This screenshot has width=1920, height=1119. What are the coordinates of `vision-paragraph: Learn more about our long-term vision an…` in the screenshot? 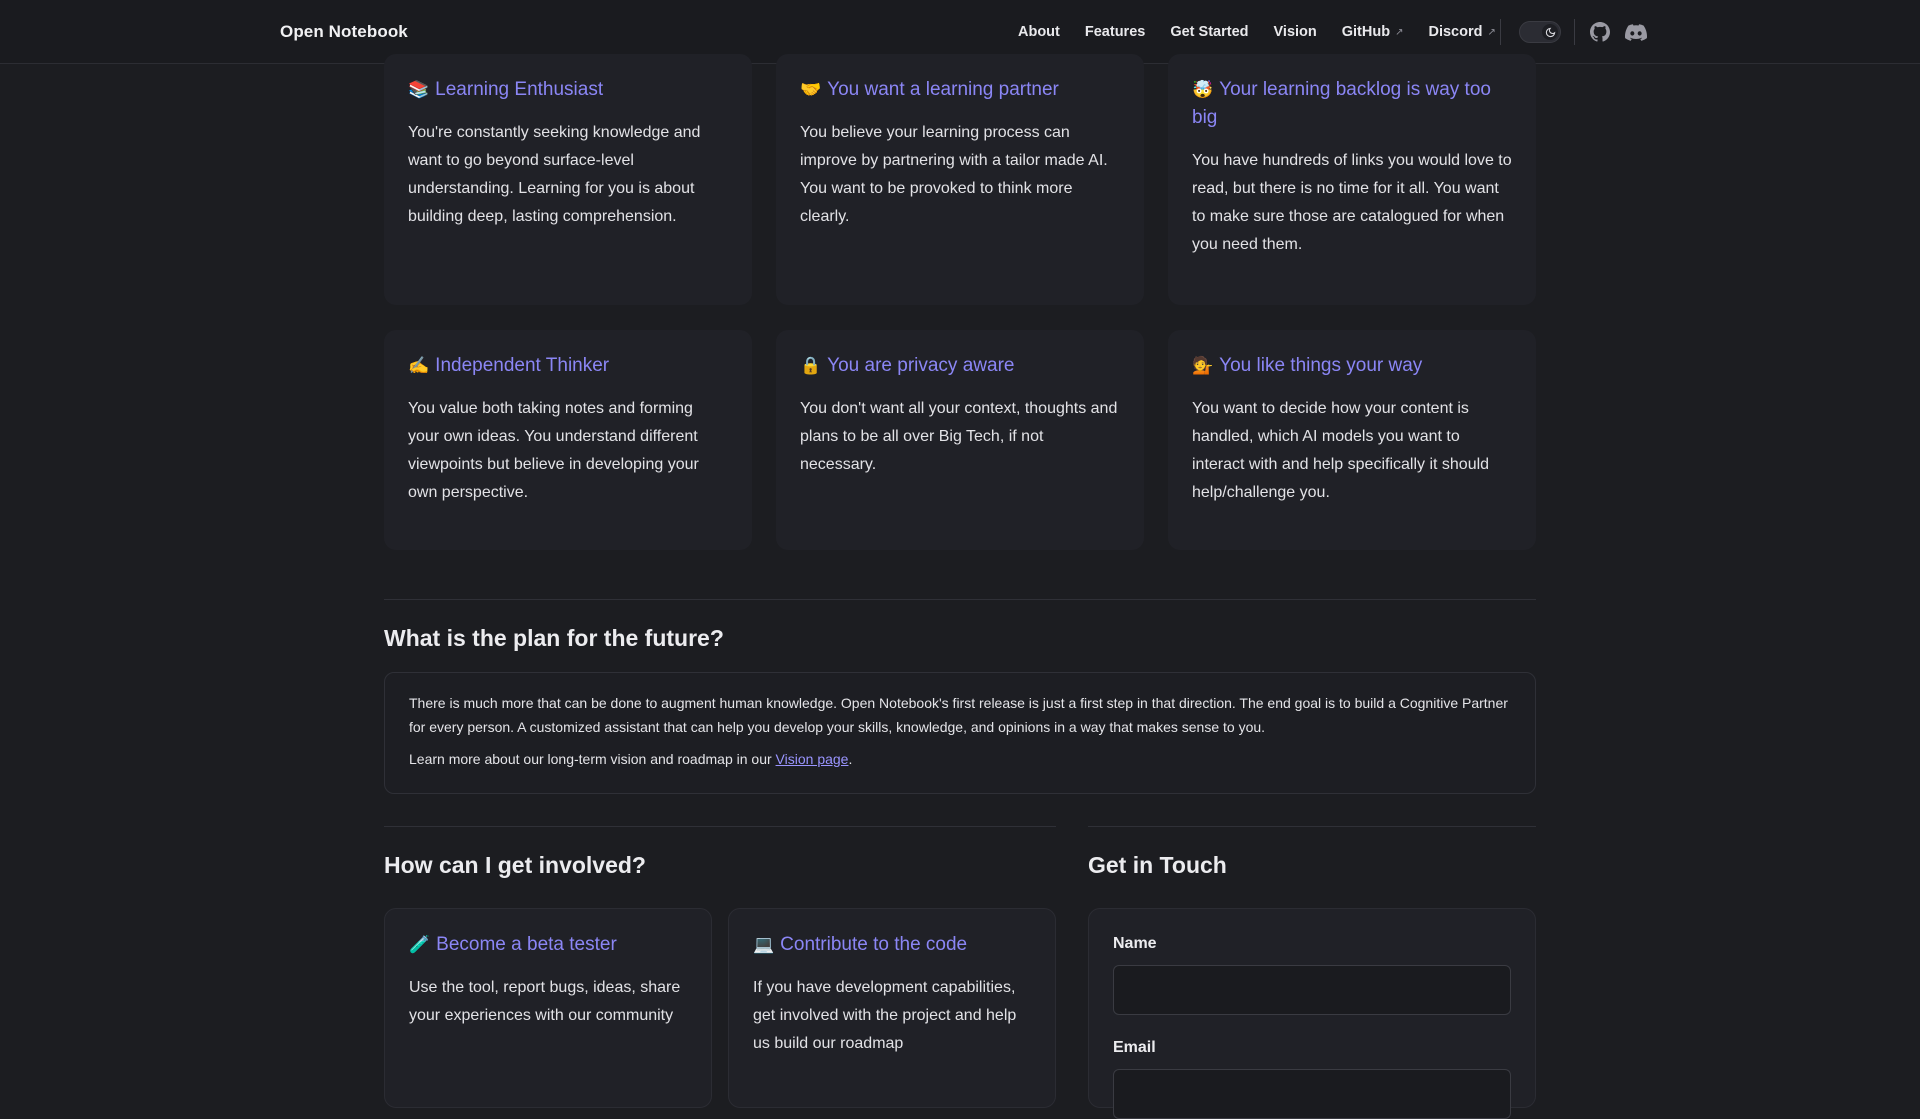 It's located at (960, 759).